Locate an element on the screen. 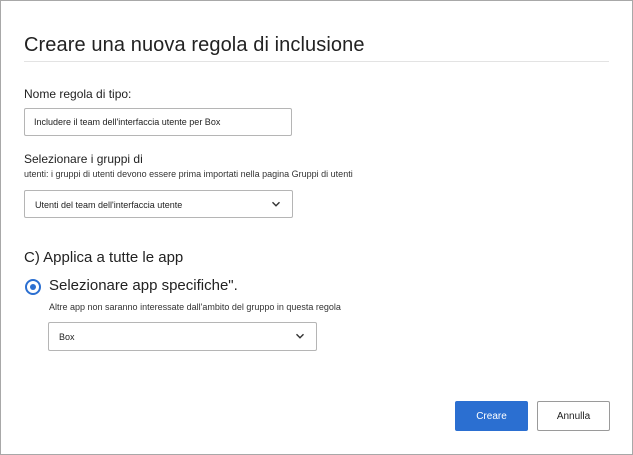 The image size is (633, 455). all-apps-option: C) Applica a tutte le app is located at coordinates (103, 257).